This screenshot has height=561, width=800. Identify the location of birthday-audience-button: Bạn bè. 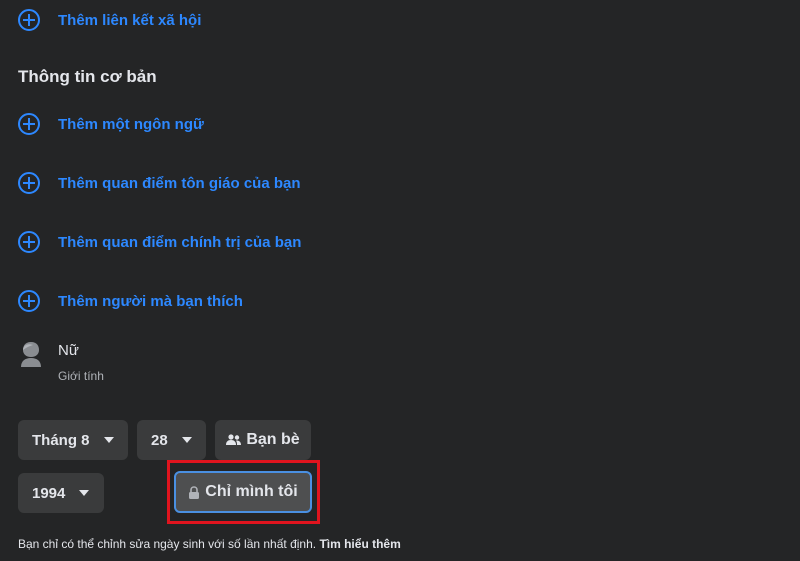
(263, 440).